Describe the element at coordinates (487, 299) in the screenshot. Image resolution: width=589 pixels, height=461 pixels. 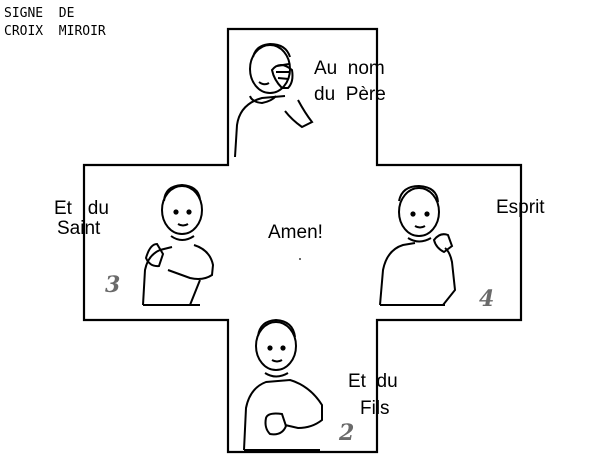
I see `step-number-4: 4` at that location.